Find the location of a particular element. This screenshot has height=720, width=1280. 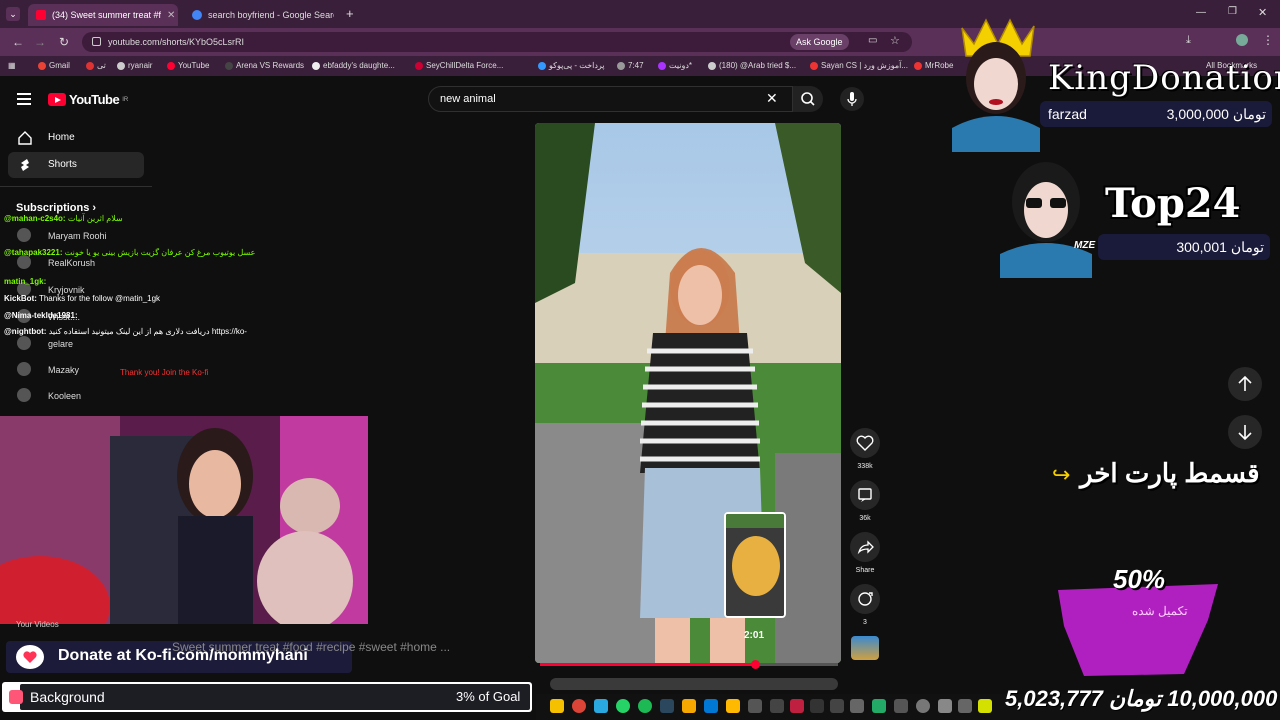

goal-status: تکمیل شده is located at coordinates (1160, 611).